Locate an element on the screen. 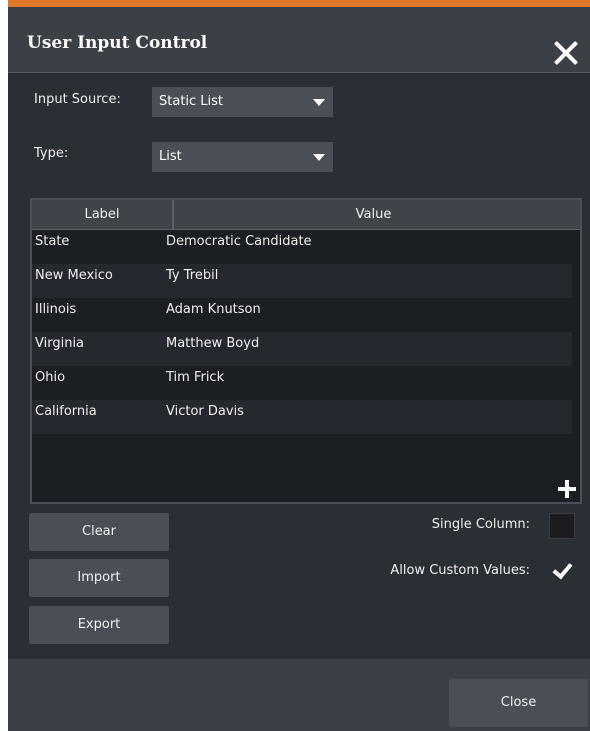 The width and height of the screenshot is (590, 731). row-label-cell: Virginia is located at coordinates (60, 343).